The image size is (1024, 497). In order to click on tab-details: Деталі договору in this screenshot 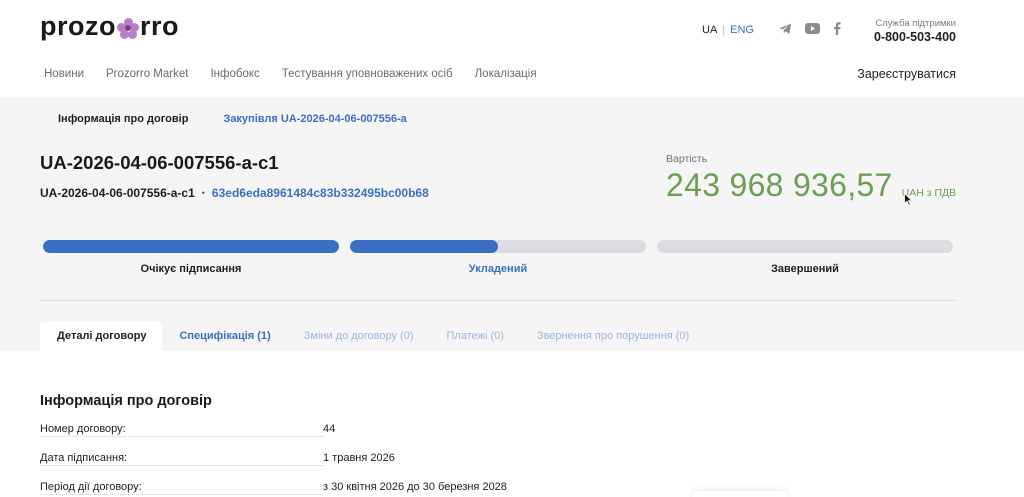, I will do `click(101, 336)`.